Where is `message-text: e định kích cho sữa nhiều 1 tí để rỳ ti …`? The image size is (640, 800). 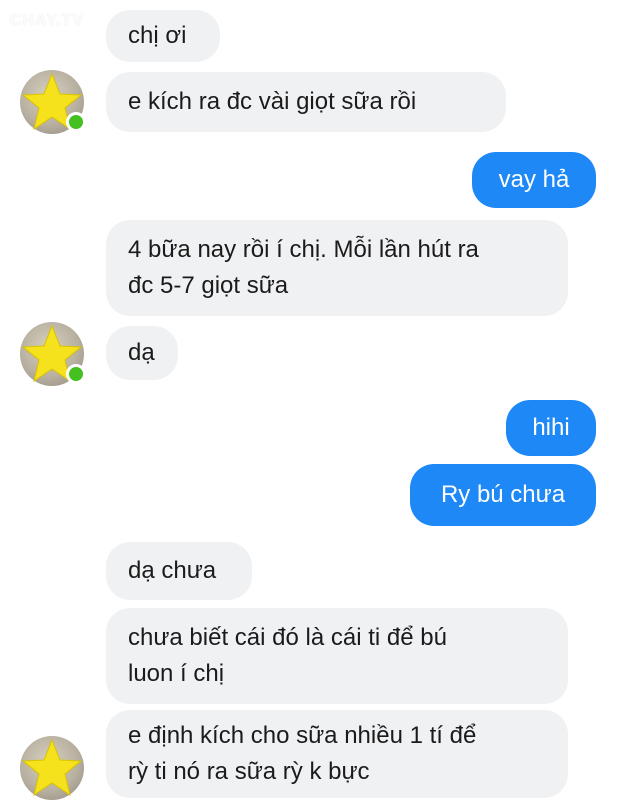 message-text: e định kích cho sữa nhiều 1 tí để rỳ ti … is located at coordinates (302, 753).